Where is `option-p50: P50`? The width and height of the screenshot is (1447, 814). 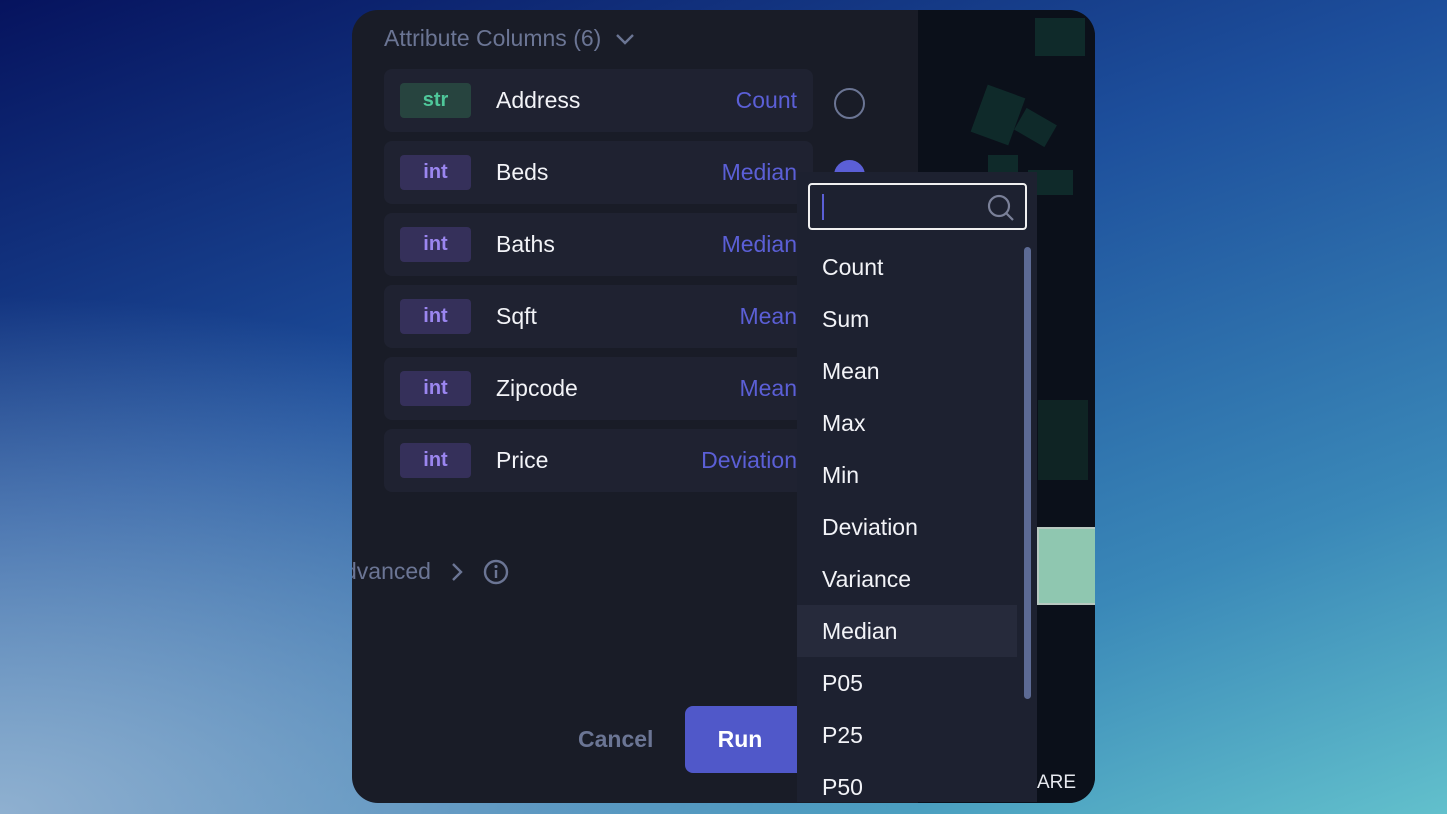
option-p50: P50 is located at coordinates (907, 781).